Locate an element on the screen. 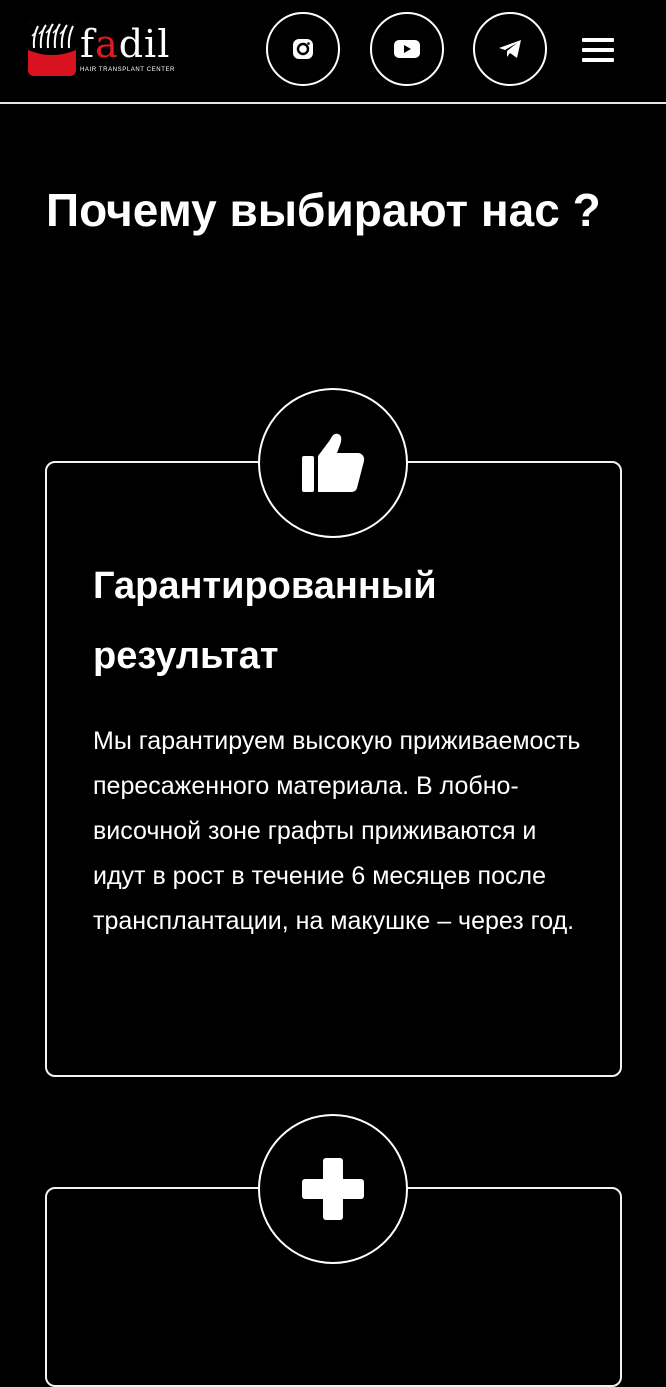 The height and width of the screenshot is (1387, 666). youtube-icon is located at coordinates (407, 49).